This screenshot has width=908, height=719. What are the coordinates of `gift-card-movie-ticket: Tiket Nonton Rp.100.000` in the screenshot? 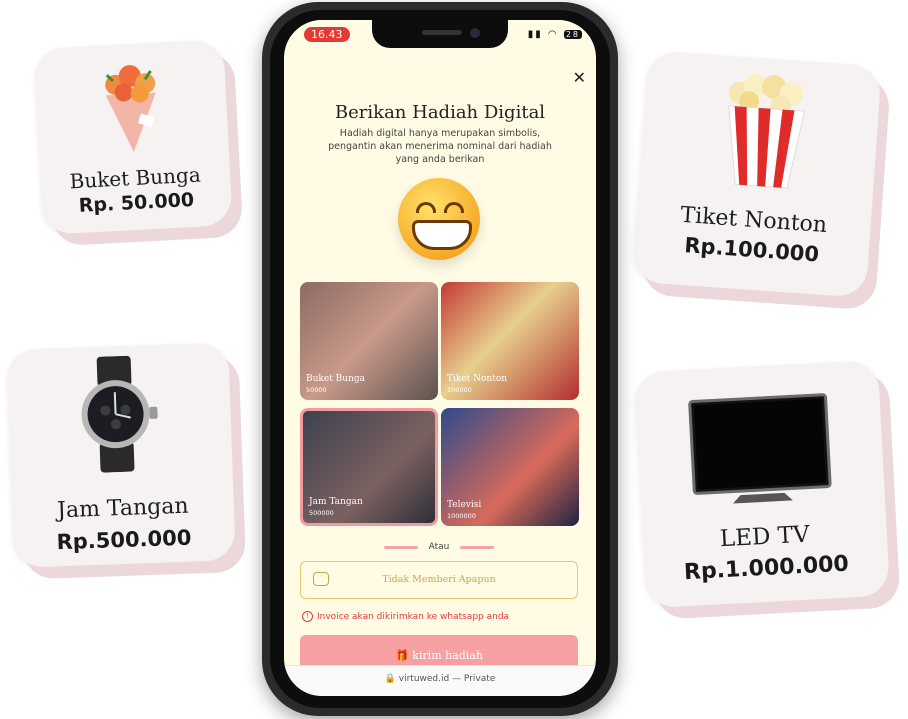 It's located at (757, 174).